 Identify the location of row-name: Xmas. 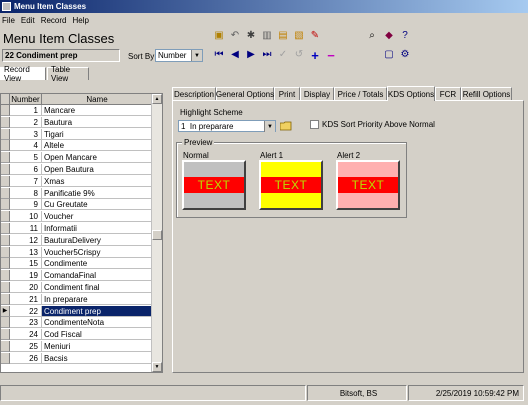
(97, 181).